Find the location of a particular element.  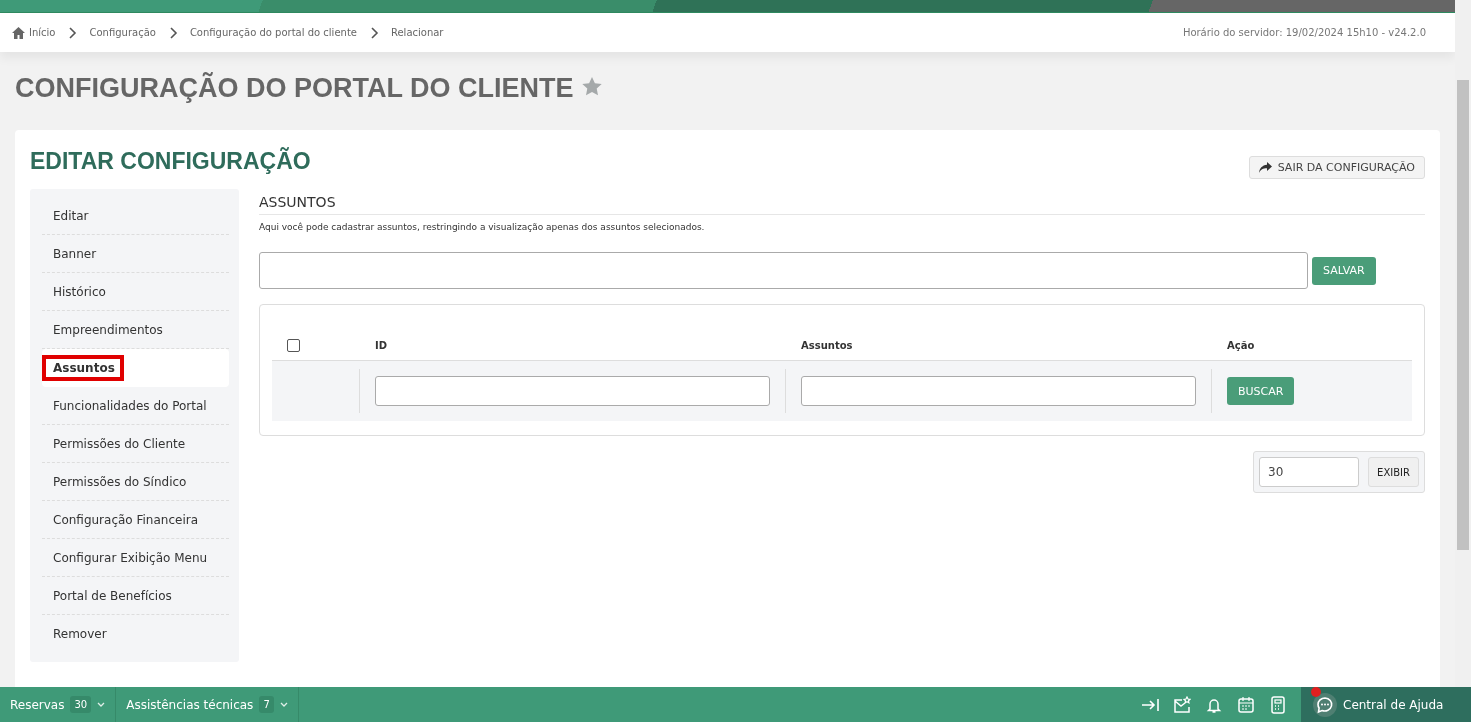

column-header: ID is located at coordinates (573, 345).